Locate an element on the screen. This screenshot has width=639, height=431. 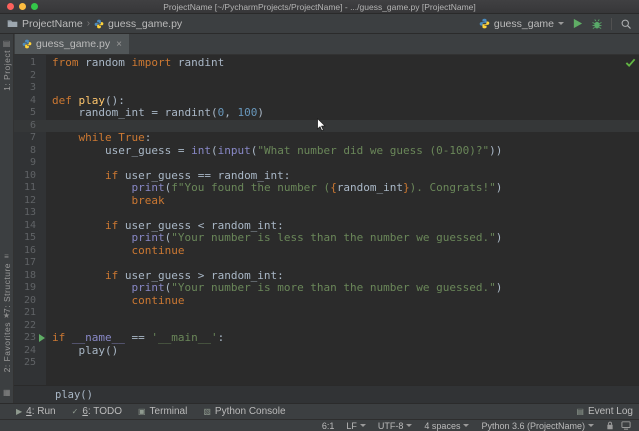
run-configuration-label: guess_game is located at coordinates (523, 23).